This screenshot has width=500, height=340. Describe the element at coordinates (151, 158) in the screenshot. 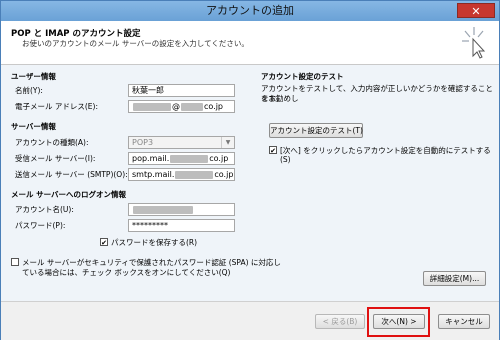

I see `incoming-prefix: pop.mail.` at that location.